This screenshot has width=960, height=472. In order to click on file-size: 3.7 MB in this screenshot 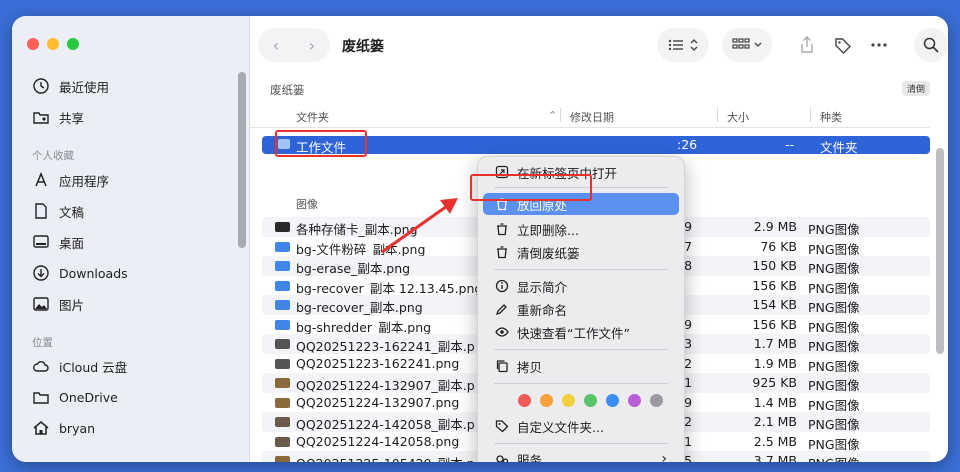, I will do `click(775, 457)`.